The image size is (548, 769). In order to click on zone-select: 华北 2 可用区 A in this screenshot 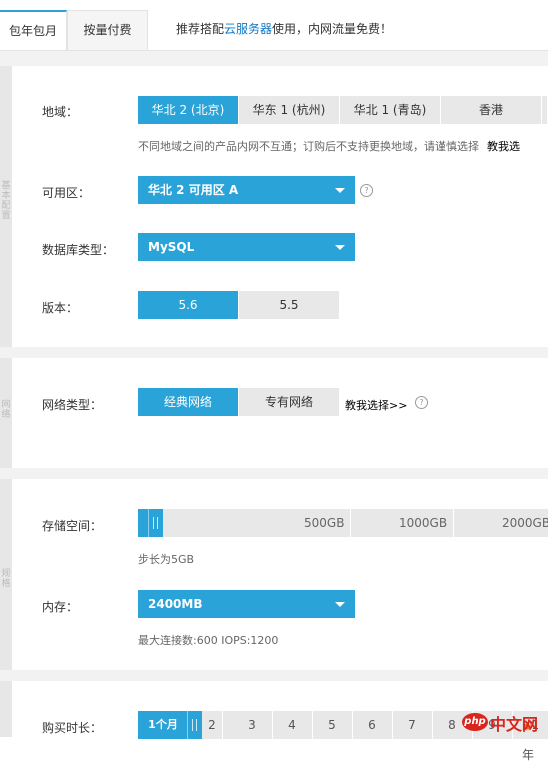, I will do `click(246, 190)`.